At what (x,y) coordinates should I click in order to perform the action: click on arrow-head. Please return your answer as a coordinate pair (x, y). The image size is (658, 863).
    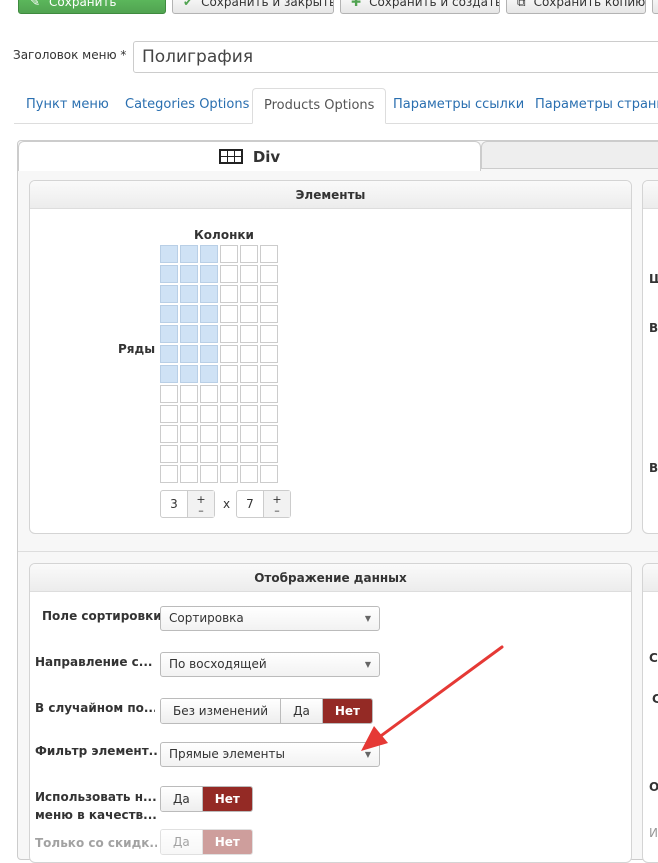
    Looking at the image, I should click on (374, 738).